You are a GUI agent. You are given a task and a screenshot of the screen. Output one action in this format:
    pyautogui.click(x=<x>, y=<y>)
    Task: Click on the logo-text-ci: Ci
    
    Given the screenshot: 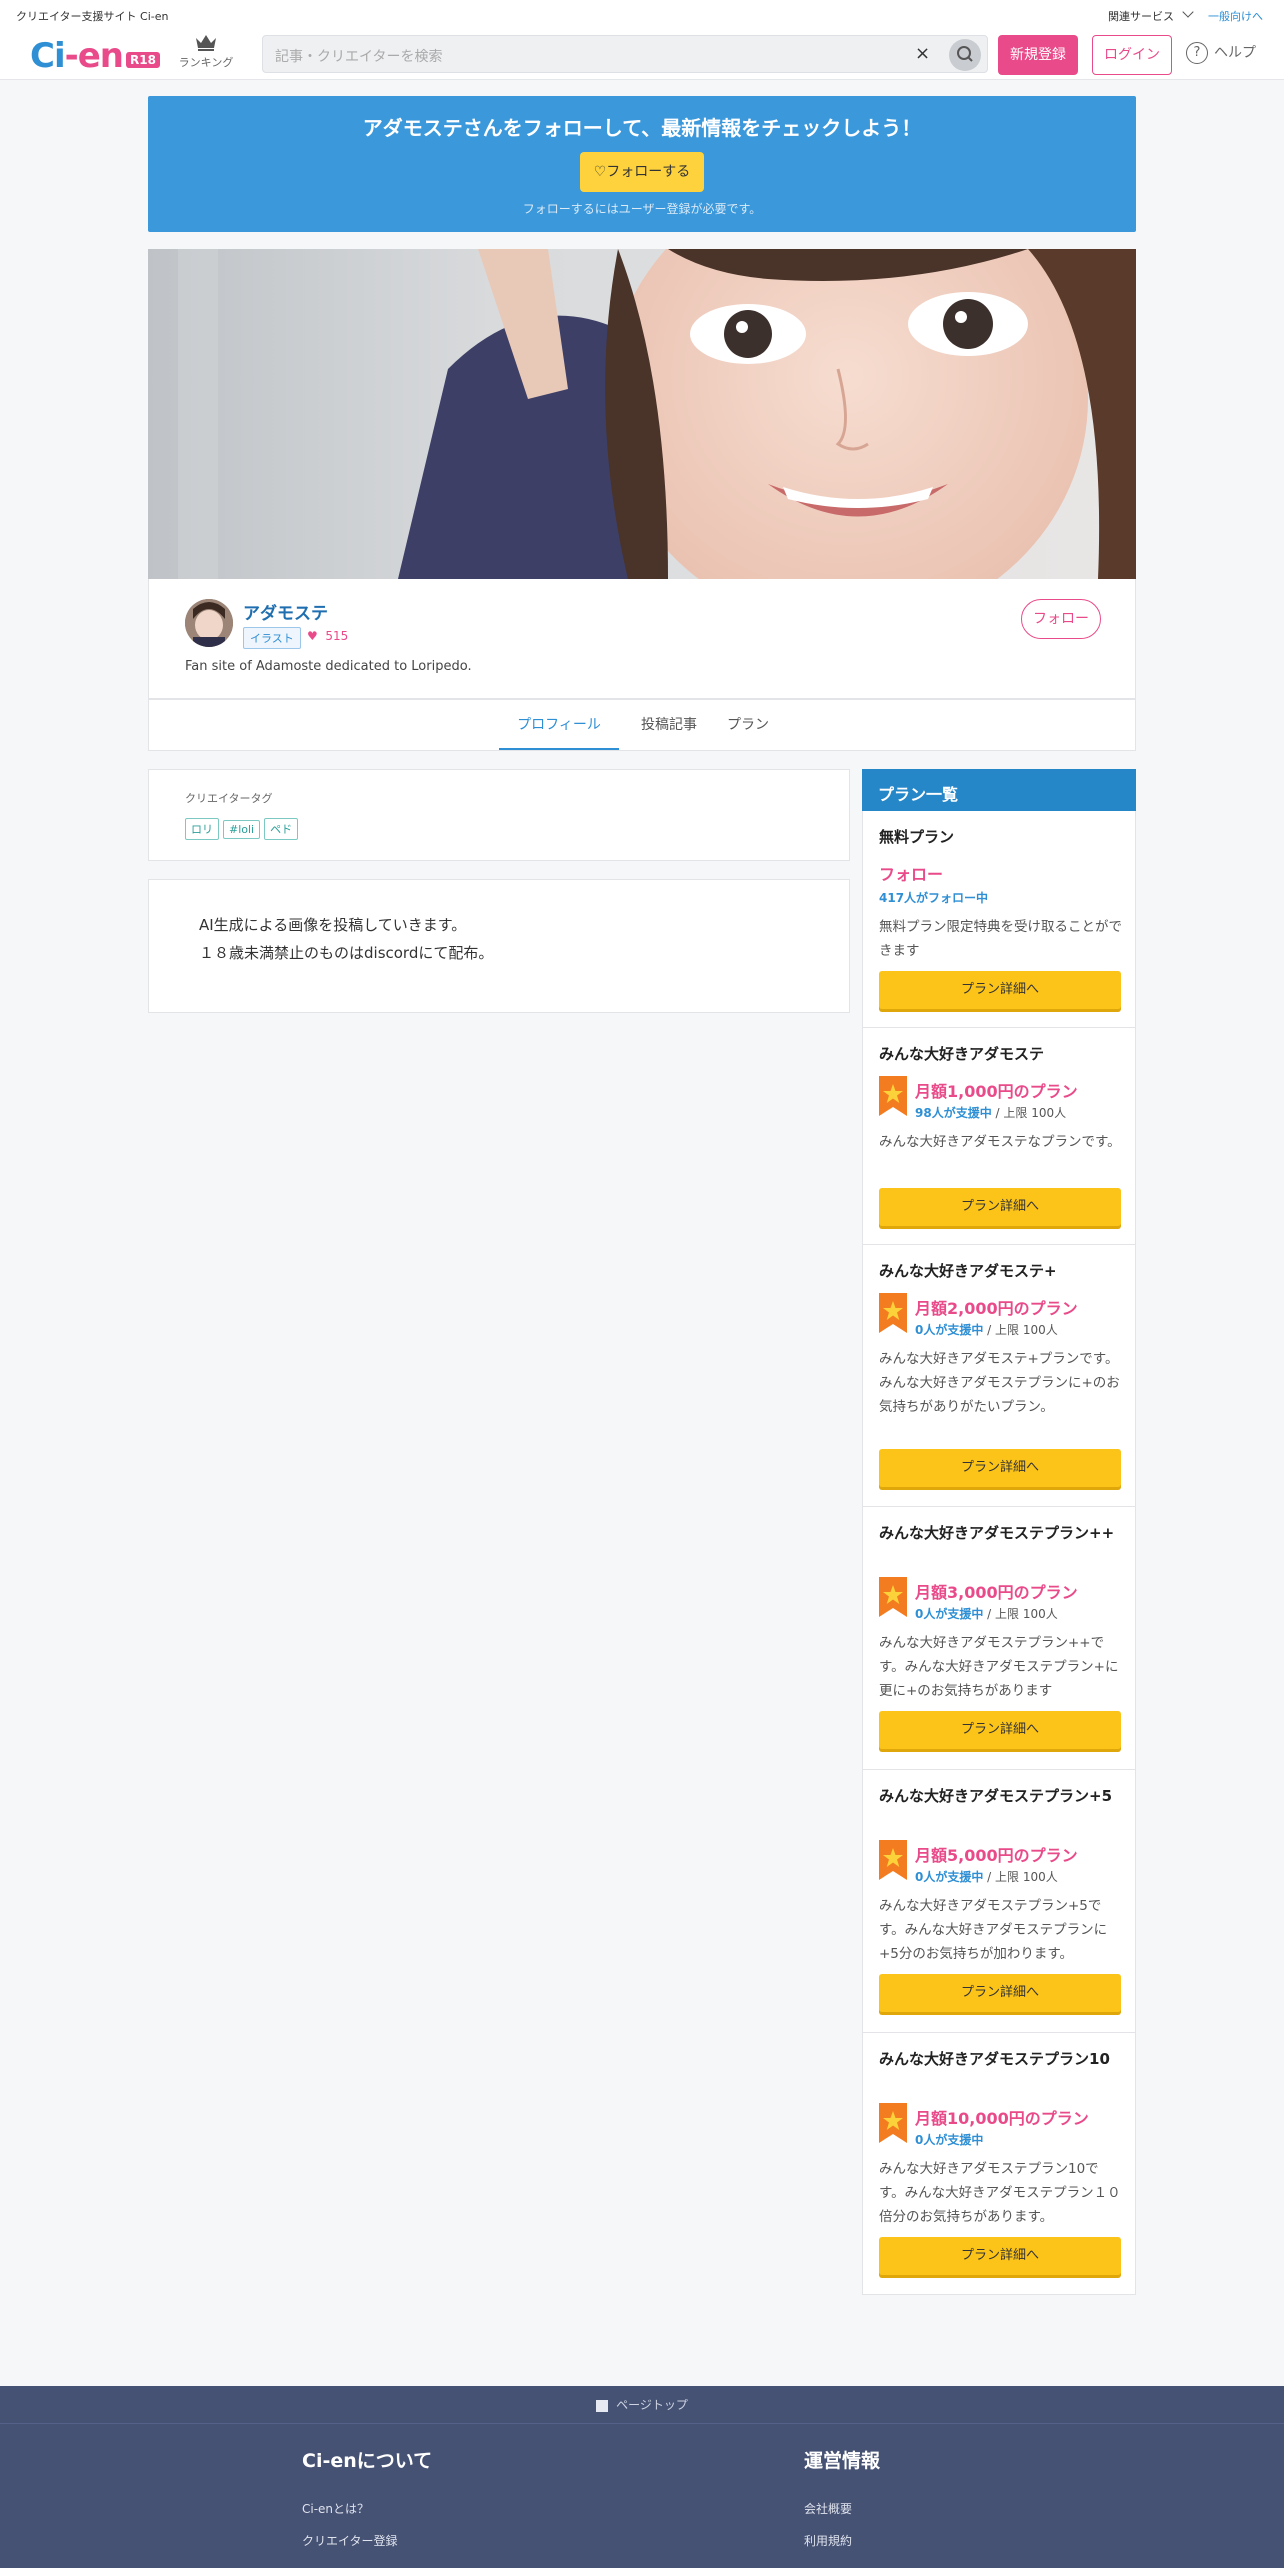 What is the action you would take?
    pyautogui.click(x=48, y=56)
    